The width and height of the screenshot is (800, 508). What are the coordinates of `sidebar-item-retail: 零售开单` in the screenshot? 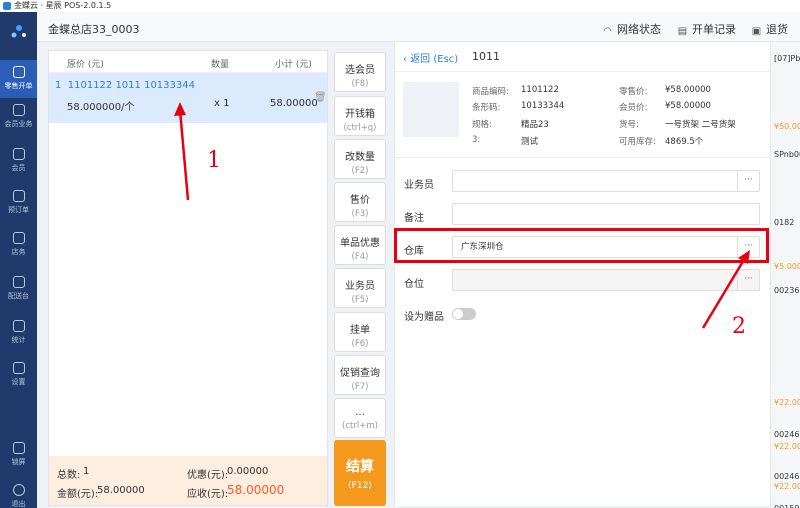 It's located at (18, 79).